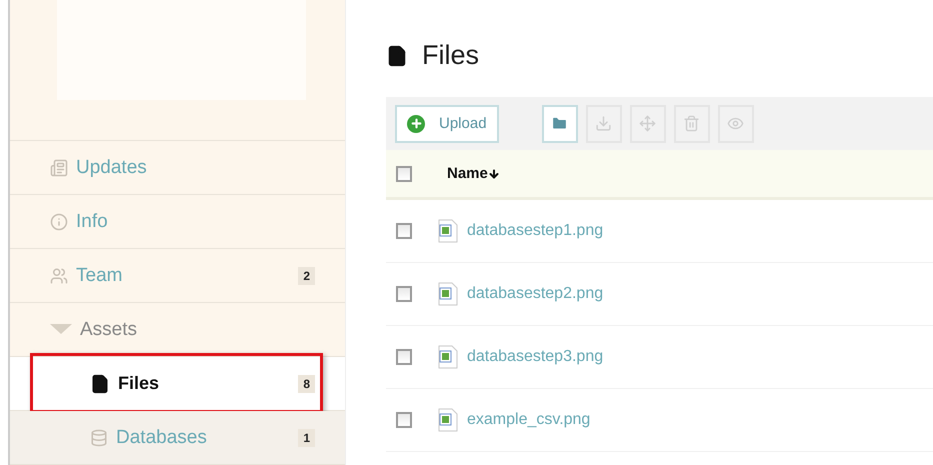 This screenshot has height=465, width=933. Describe the element at coordinates (735, 123) in the screenshot. I see `eye-icon` at that location.